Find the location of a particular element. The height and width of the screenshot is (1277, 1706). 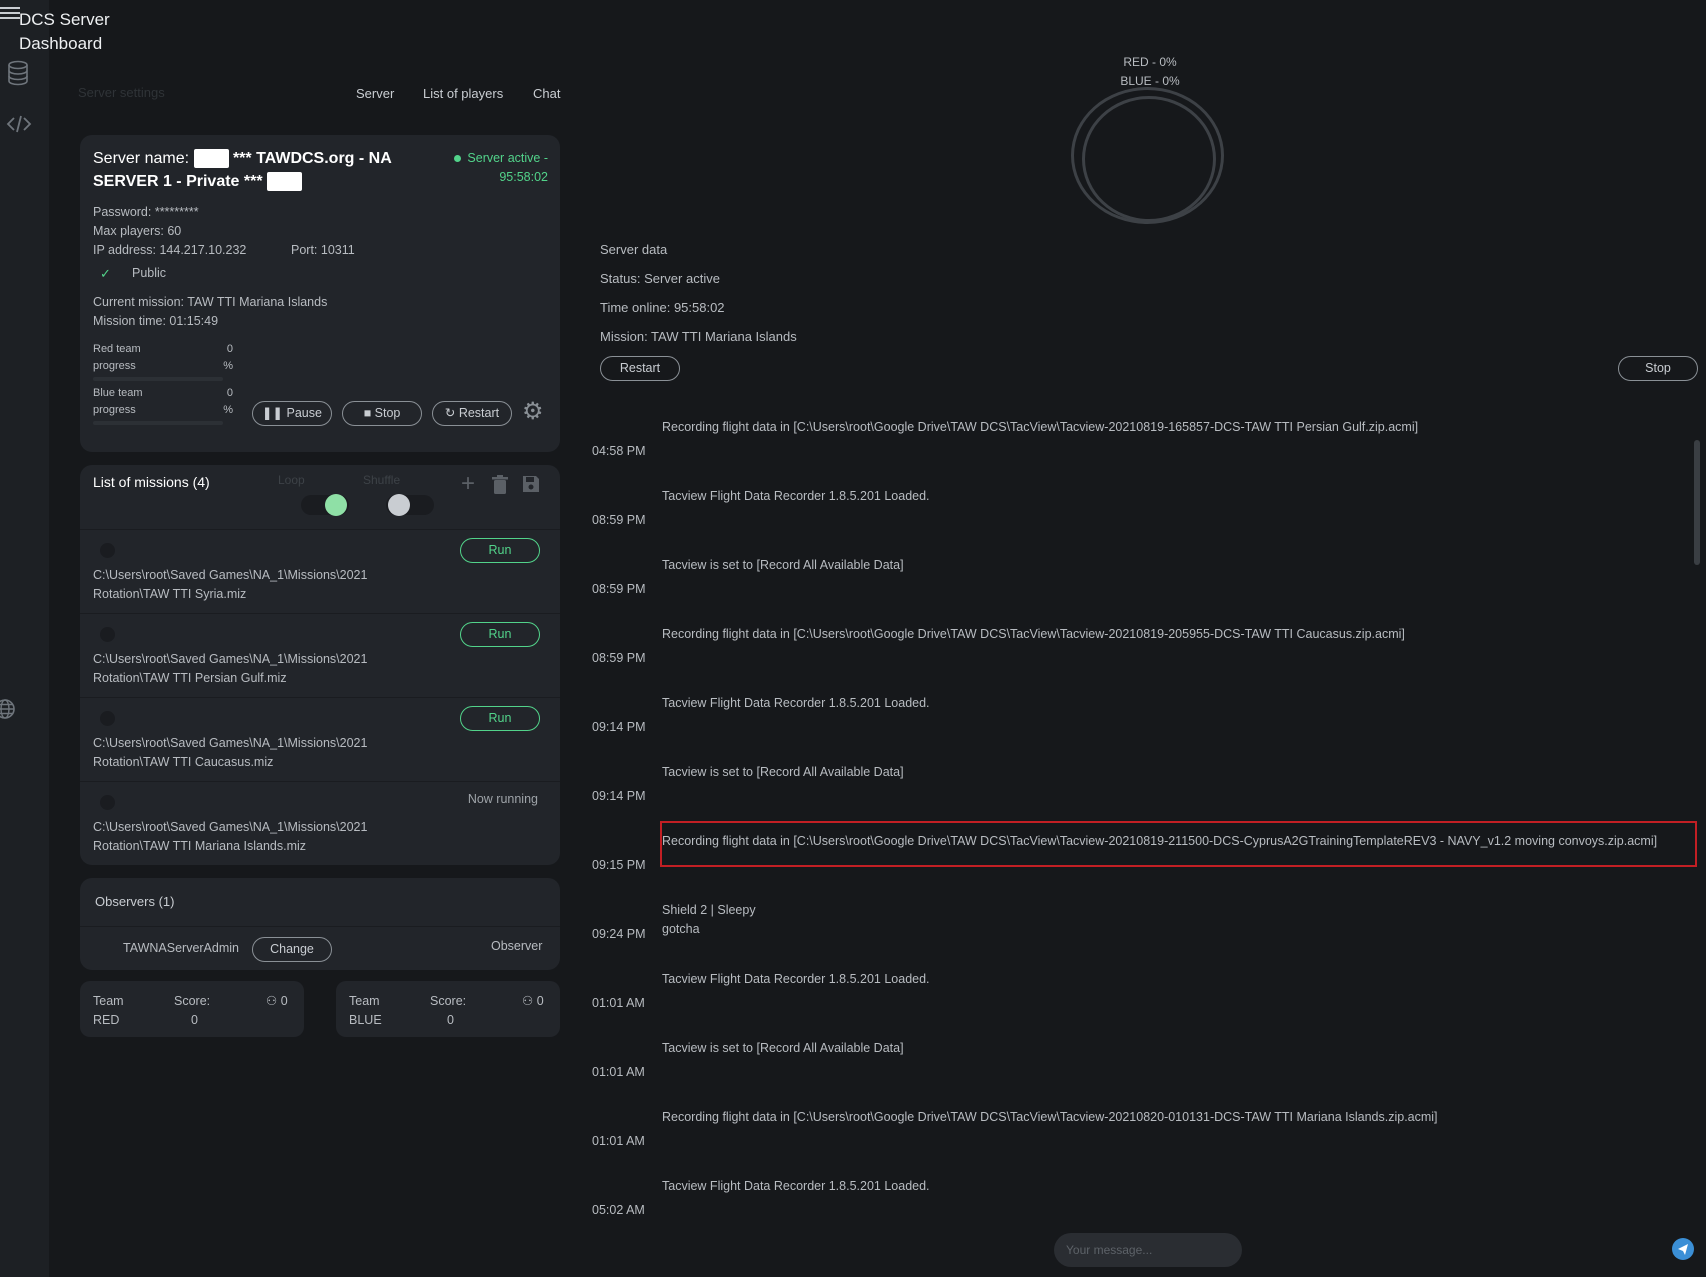

nav-chat: Chat is located at coordinates (546, 93).